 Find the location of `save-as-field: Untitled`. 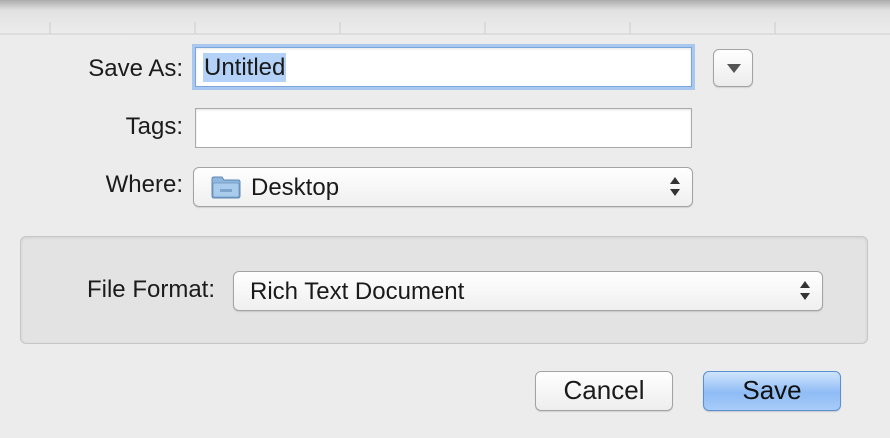

save-as-field: Untitled is located at coordinates (443, 67).